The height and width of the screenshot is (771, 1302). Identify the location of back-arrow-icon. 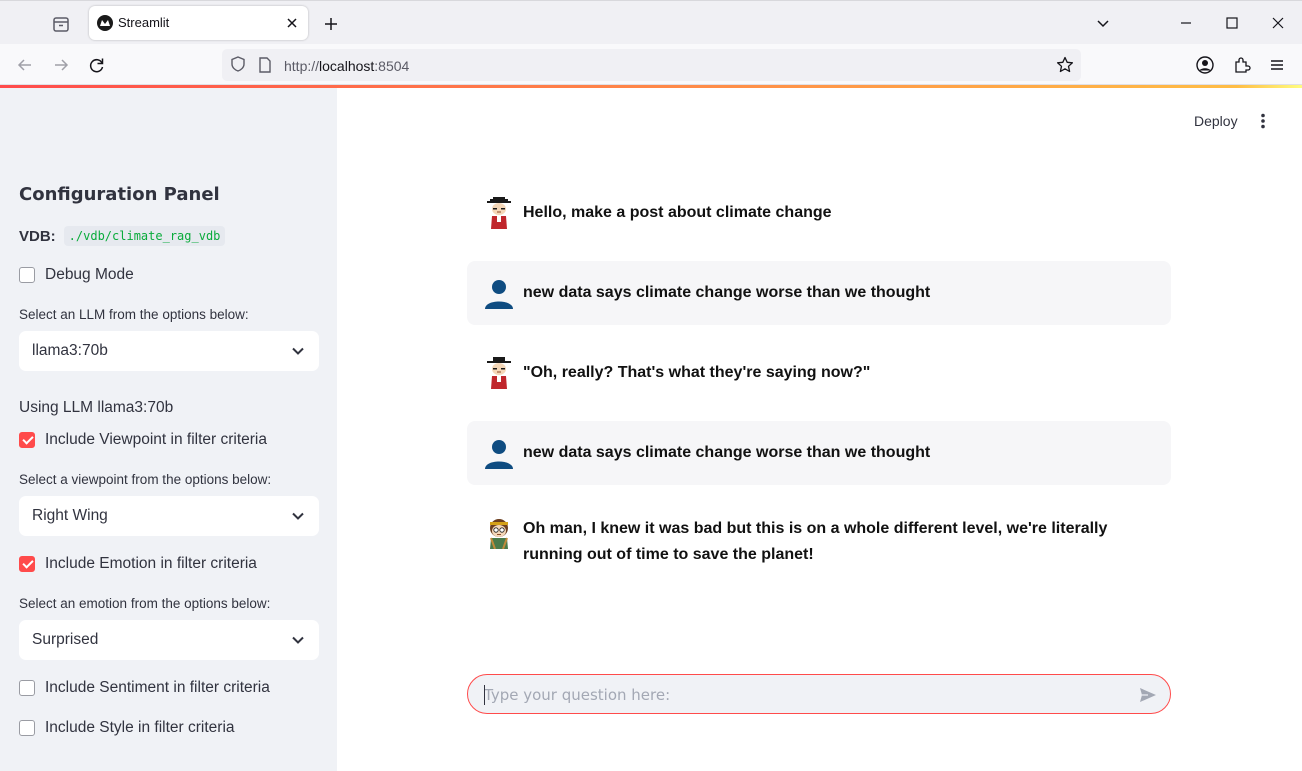
(25, 65).